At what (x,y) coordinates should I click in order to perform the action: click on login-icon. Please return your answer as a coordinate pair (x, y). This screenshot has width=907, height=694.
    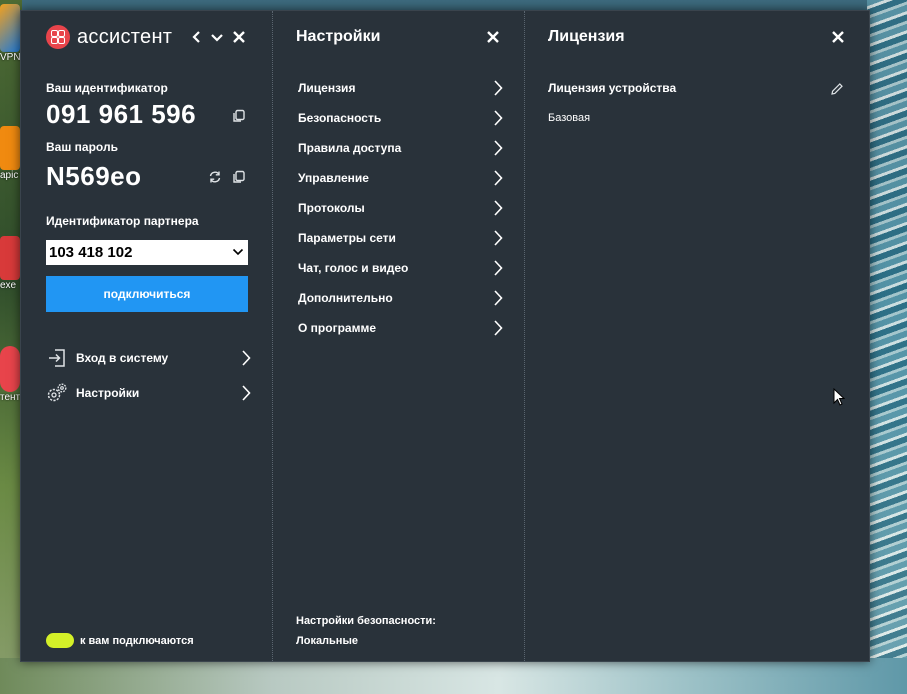
    Looking at the image, I should click on (57, 358).